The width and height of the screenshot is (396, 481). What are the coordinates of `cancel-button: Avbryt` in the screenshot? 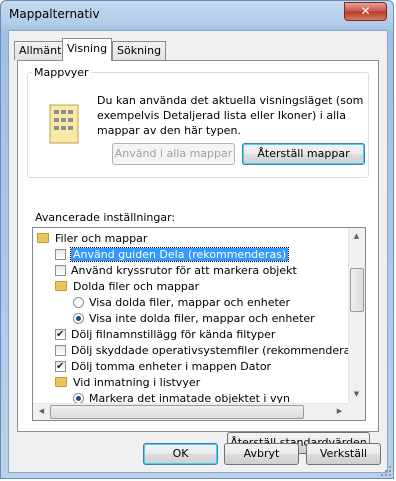 It's located at (261, 454).